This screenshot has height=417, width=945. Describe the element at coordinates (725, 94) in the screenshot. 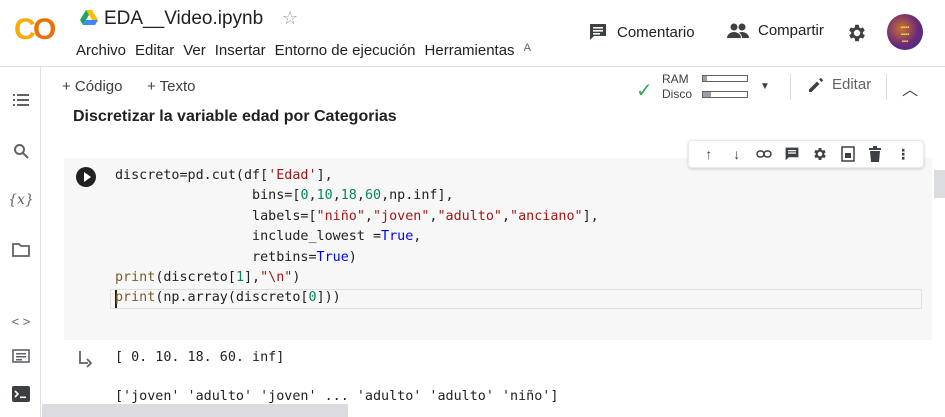

I see `disk-usage-bar` at that location.